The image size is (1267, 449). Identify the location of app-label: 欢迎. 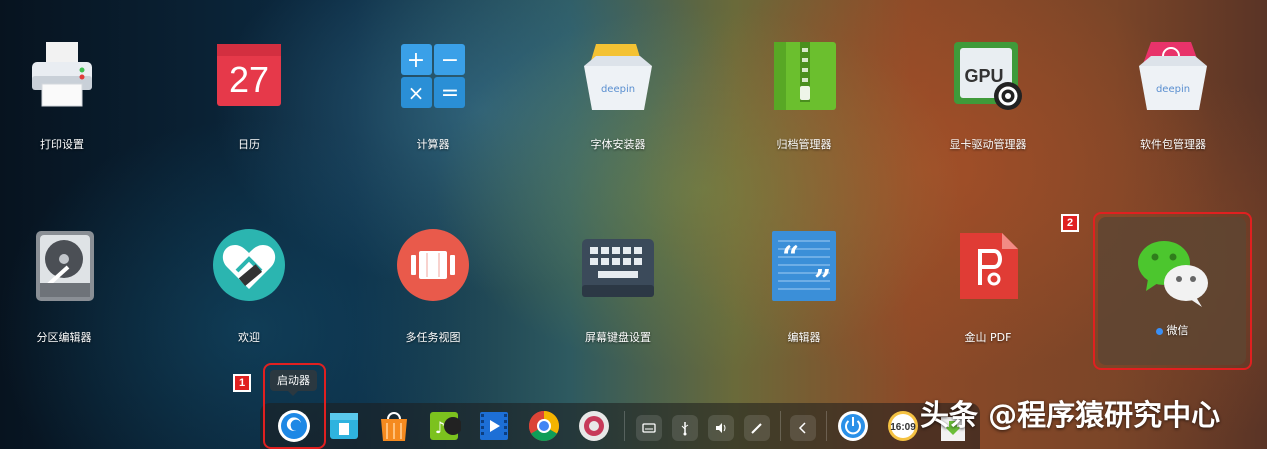
(249, 337).